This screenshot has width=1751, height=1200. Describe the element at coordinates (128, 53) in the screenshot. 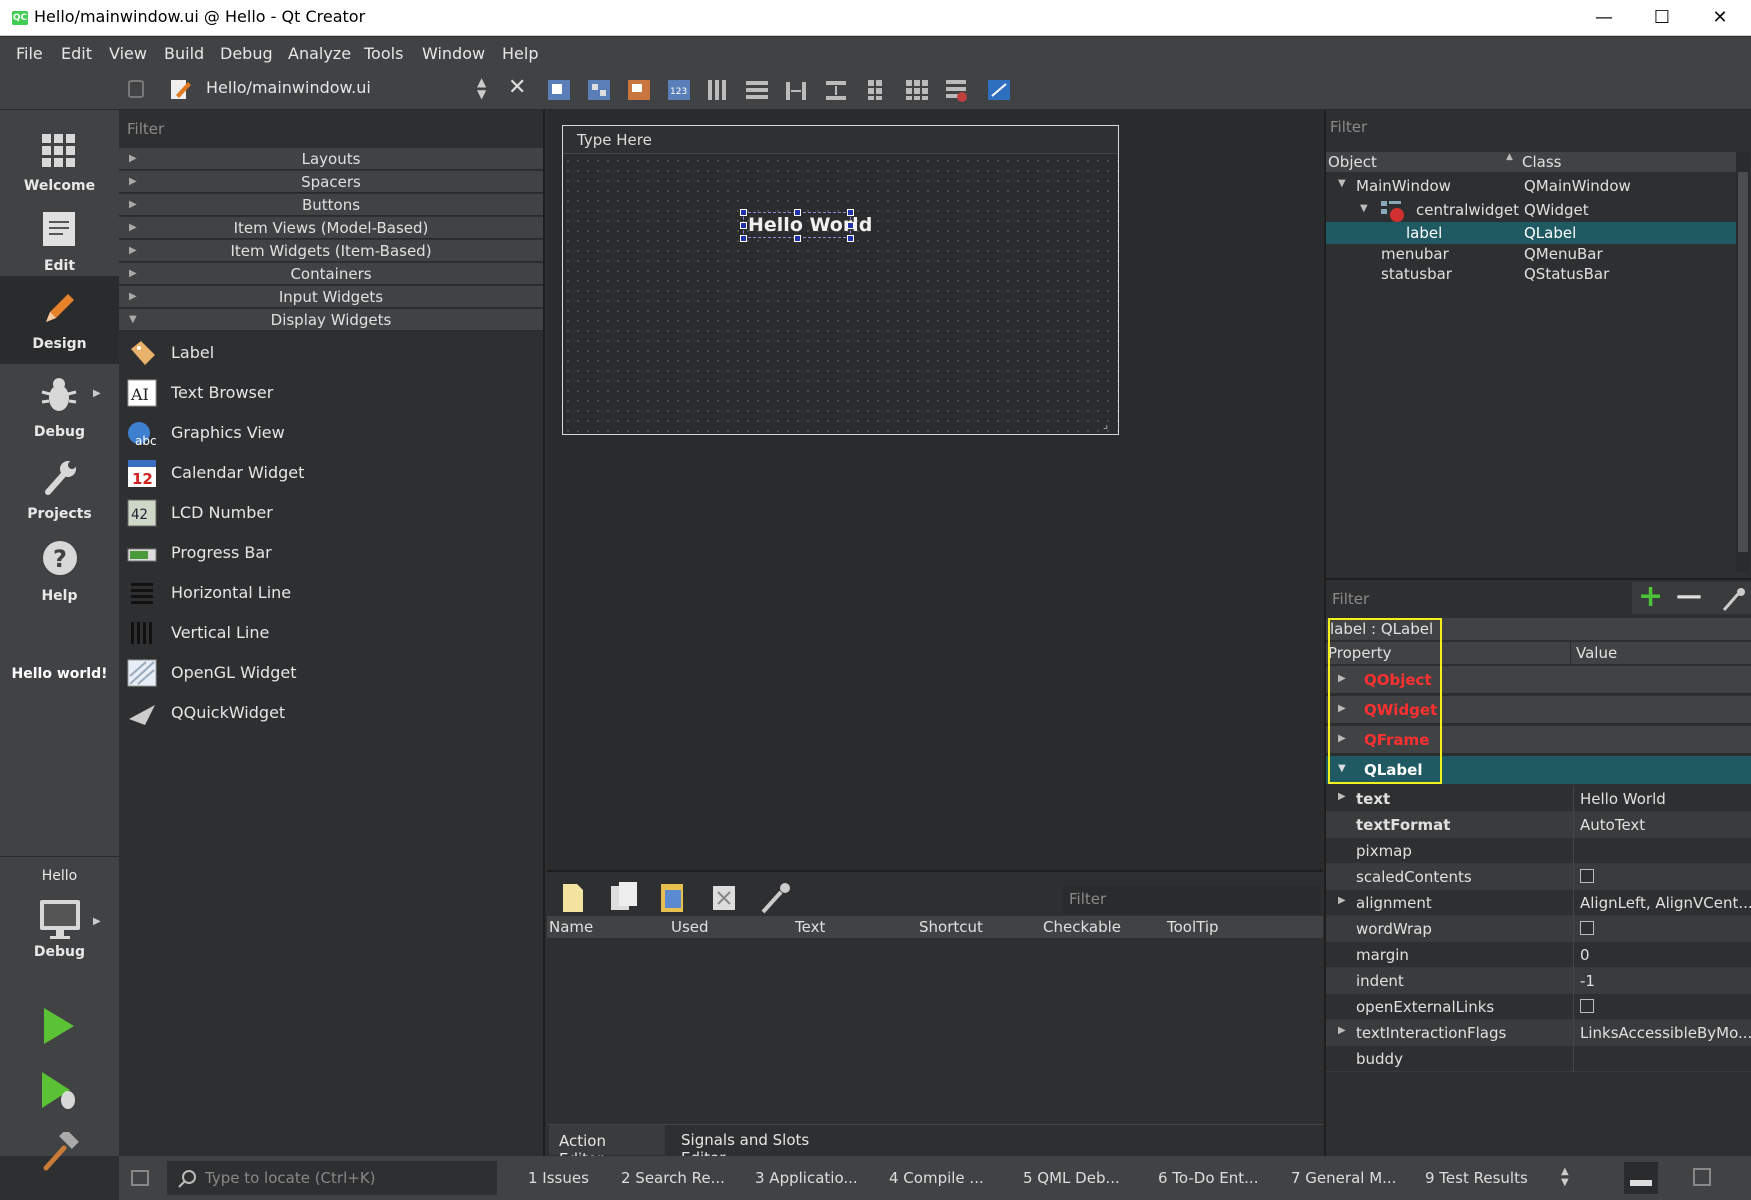

I see `menu-view: View` at that location.